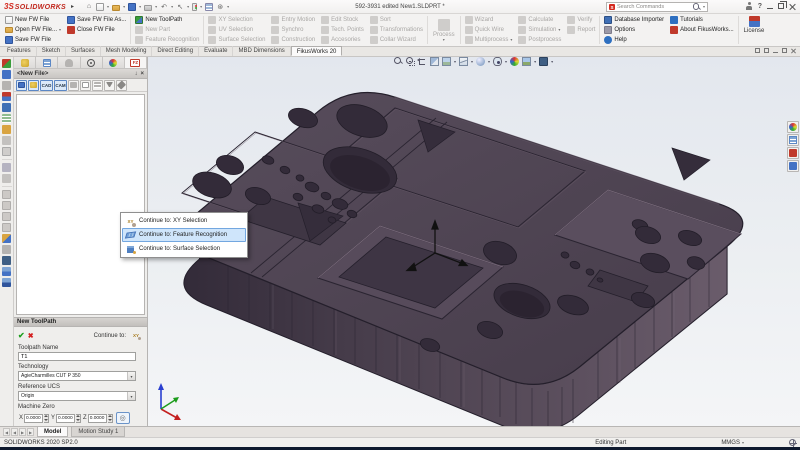  Describe the element at coordinates (89, 7) in the screenshot. I see `home-icon: ⌂` at that location.